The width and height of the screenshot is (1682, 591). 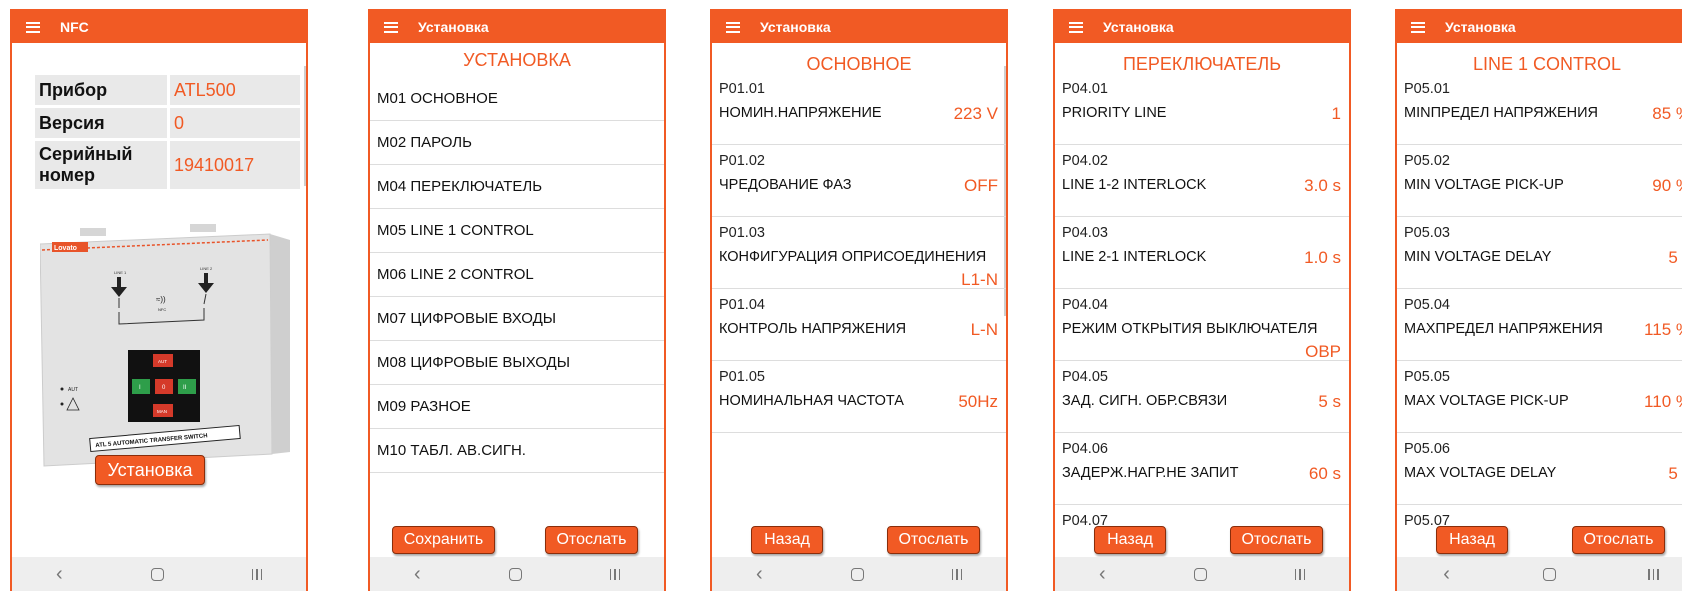 What do you see at coordinates (1322, 257) in the screenshot?
I see `parameter-value: 1.0 s` at bounding box center [1322, 257].